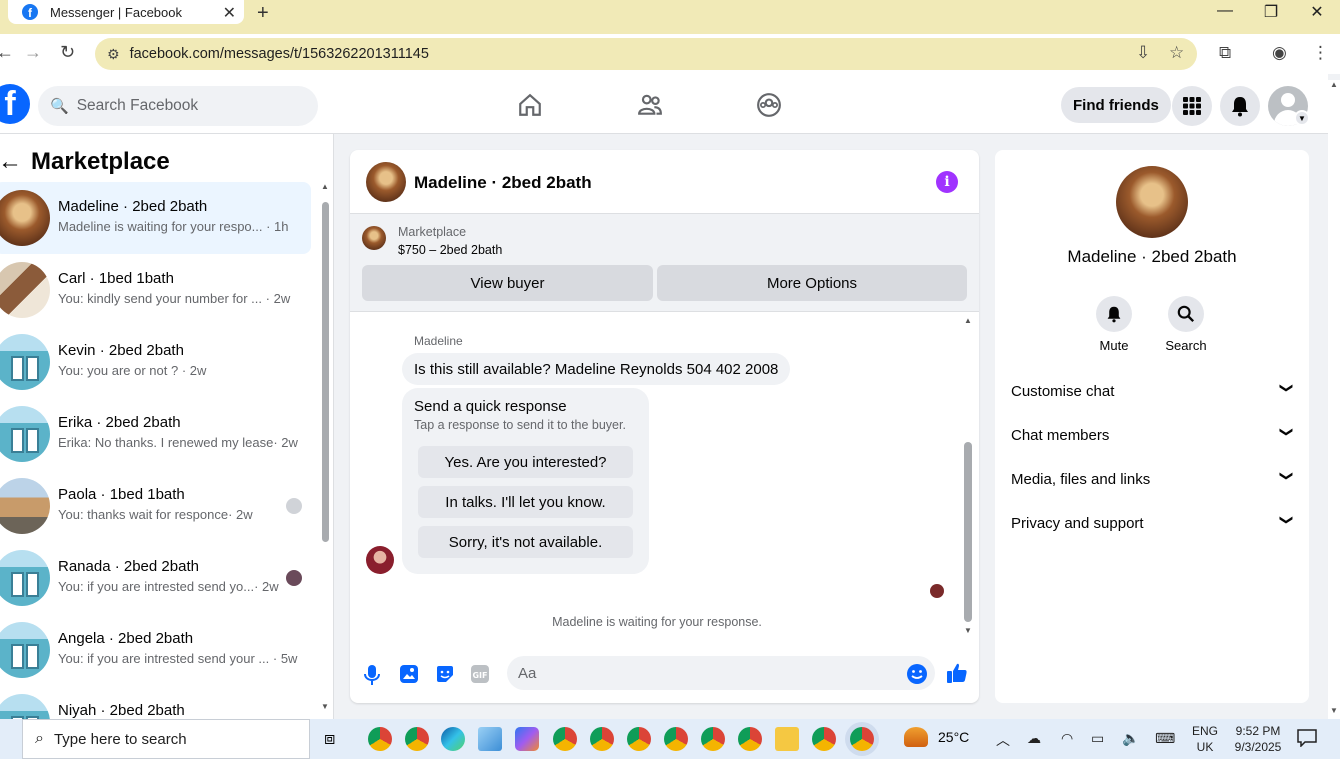 The height and width of the screenshot is (759, 1340). What do you see at coordinates (67, 52) in the screenshot?
I see `reload-icon: ↻` at bounding box center [67, 52].